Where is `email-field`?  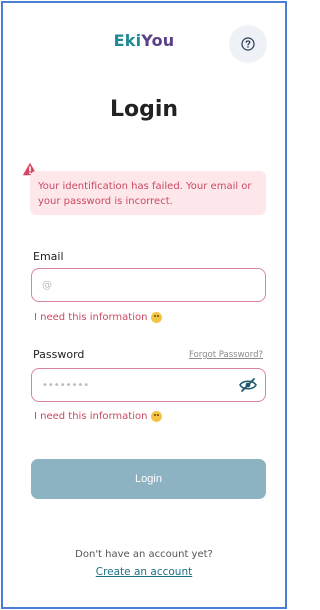
email-field is located at coordinates (148, 285).